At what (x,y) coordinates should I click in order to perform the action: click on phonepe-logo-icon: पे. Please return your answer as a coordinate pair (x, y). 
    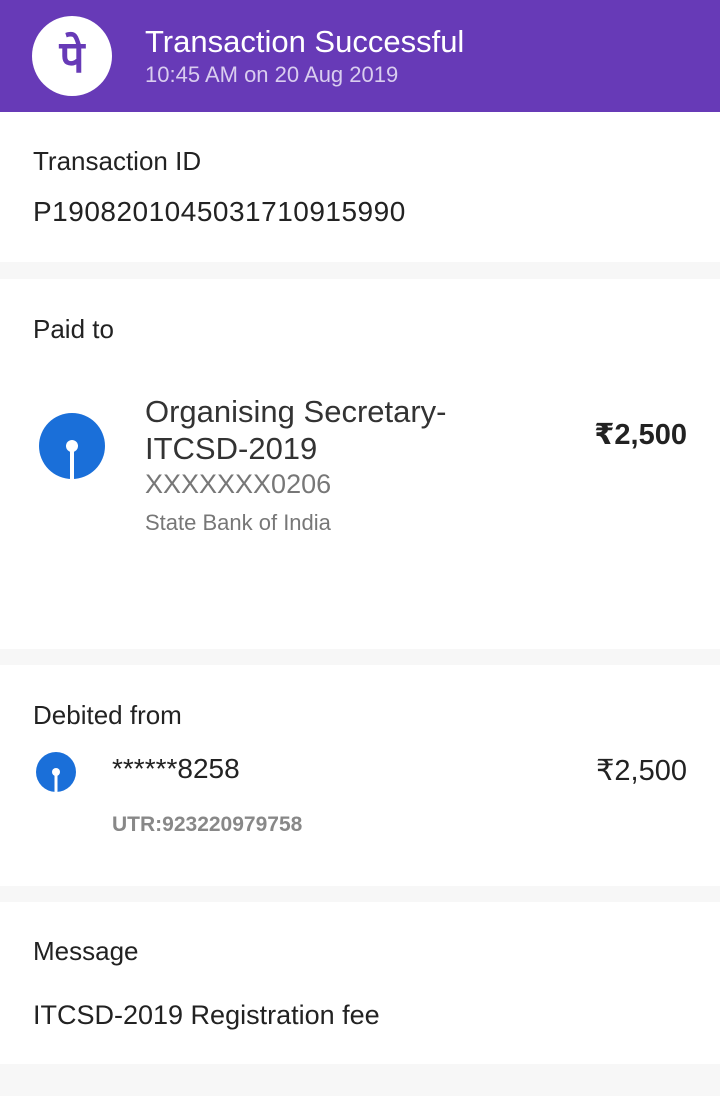
    Looking at the image, I should click on (72, 56).